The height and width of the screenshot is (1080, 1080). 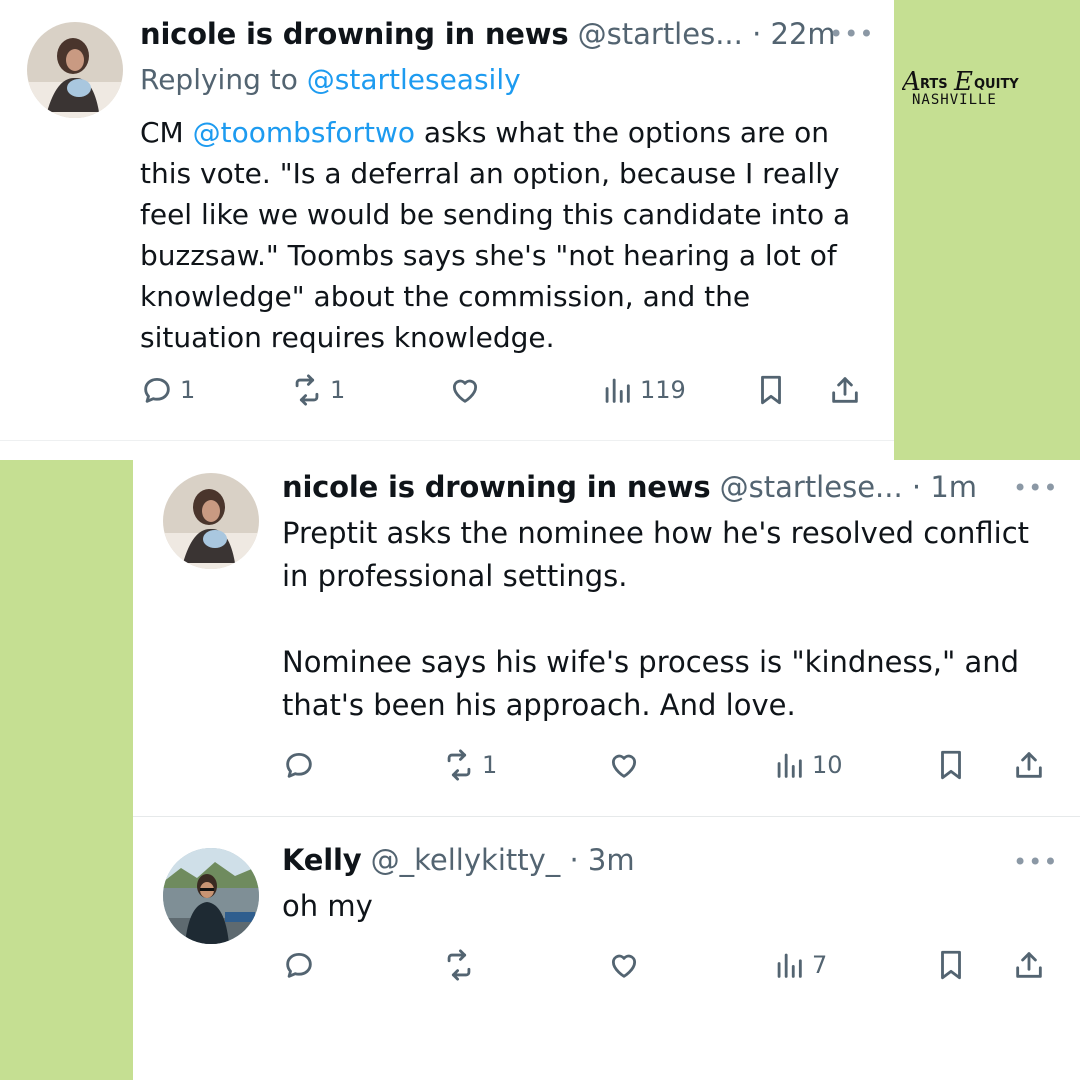 I want to click on arts-equity-logo: A RTS E QUITY NASHVILLE, so click(x=972, y=88).